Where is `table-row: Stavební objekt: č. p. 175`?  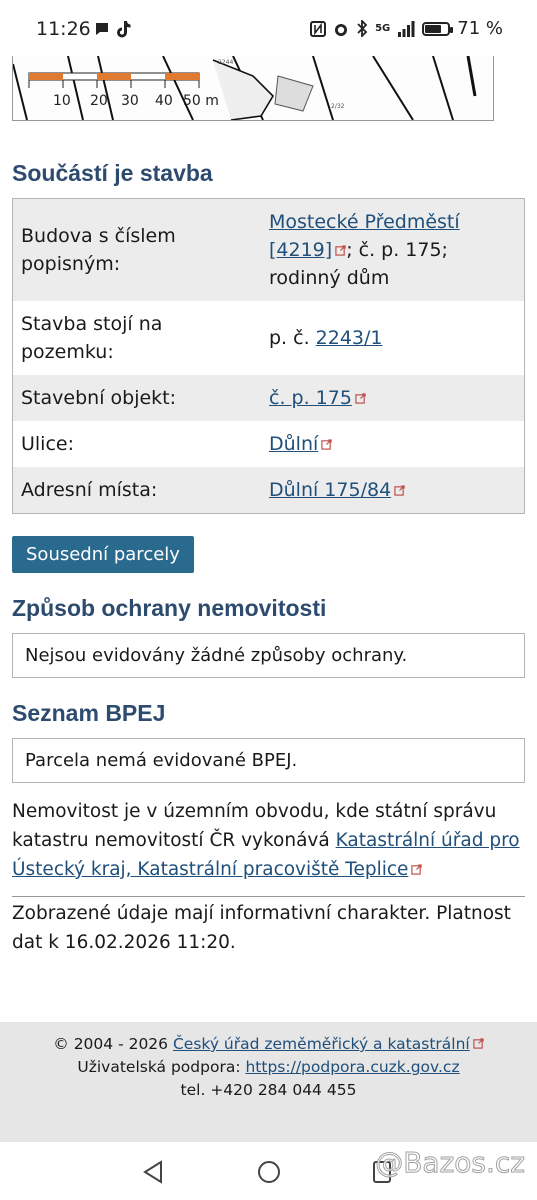 table-row: Stavební objekt: č. p. 175 is located at coordinates (268, 398).